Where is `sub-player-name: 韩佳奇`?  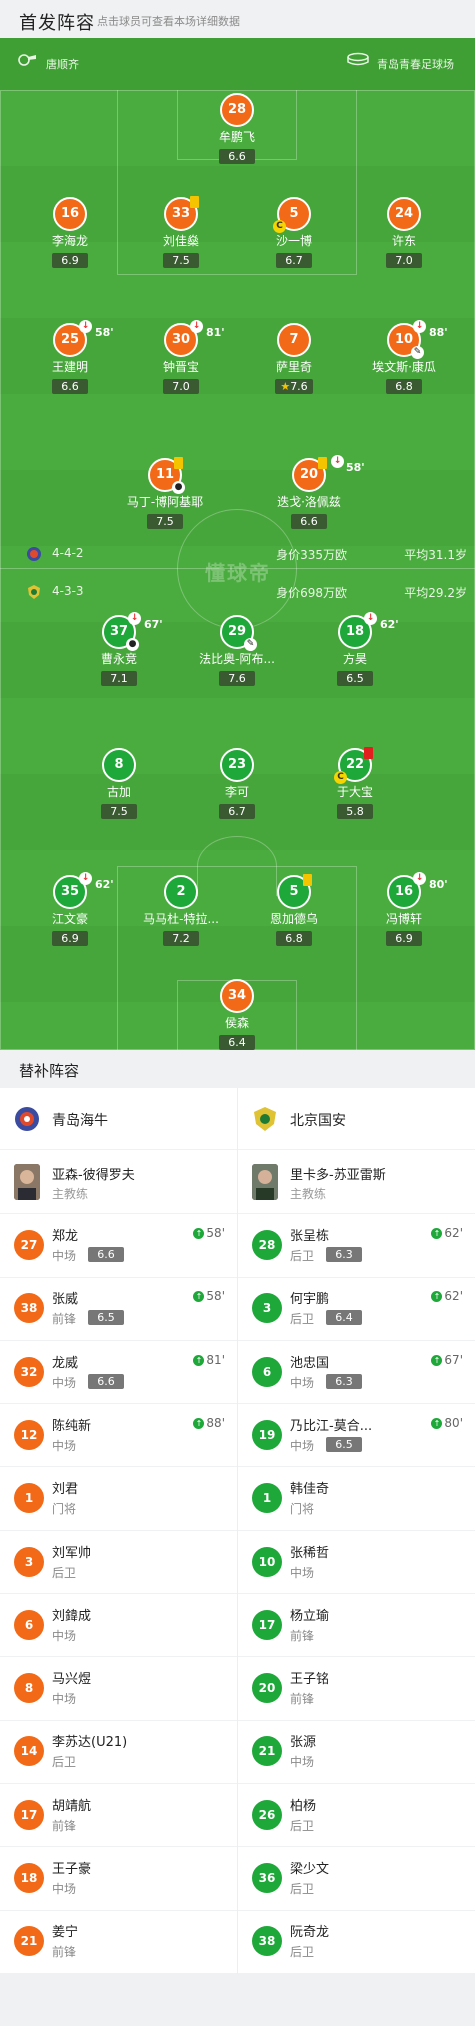 sub-player-name: 韩佳奇 is located at coordinates (310, 1490).